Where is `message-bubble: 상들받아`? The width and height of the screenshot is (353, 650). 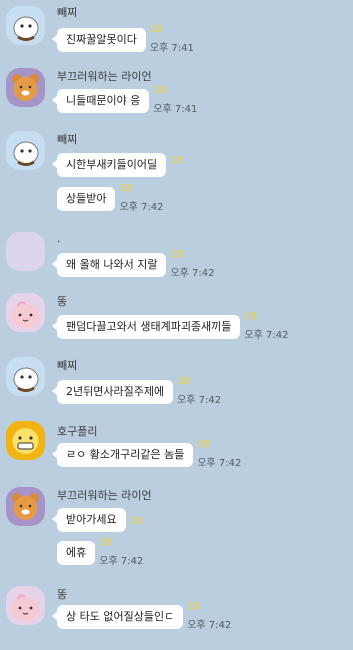
message-bubble: 상들받아 is located at coordinates (86, 199).